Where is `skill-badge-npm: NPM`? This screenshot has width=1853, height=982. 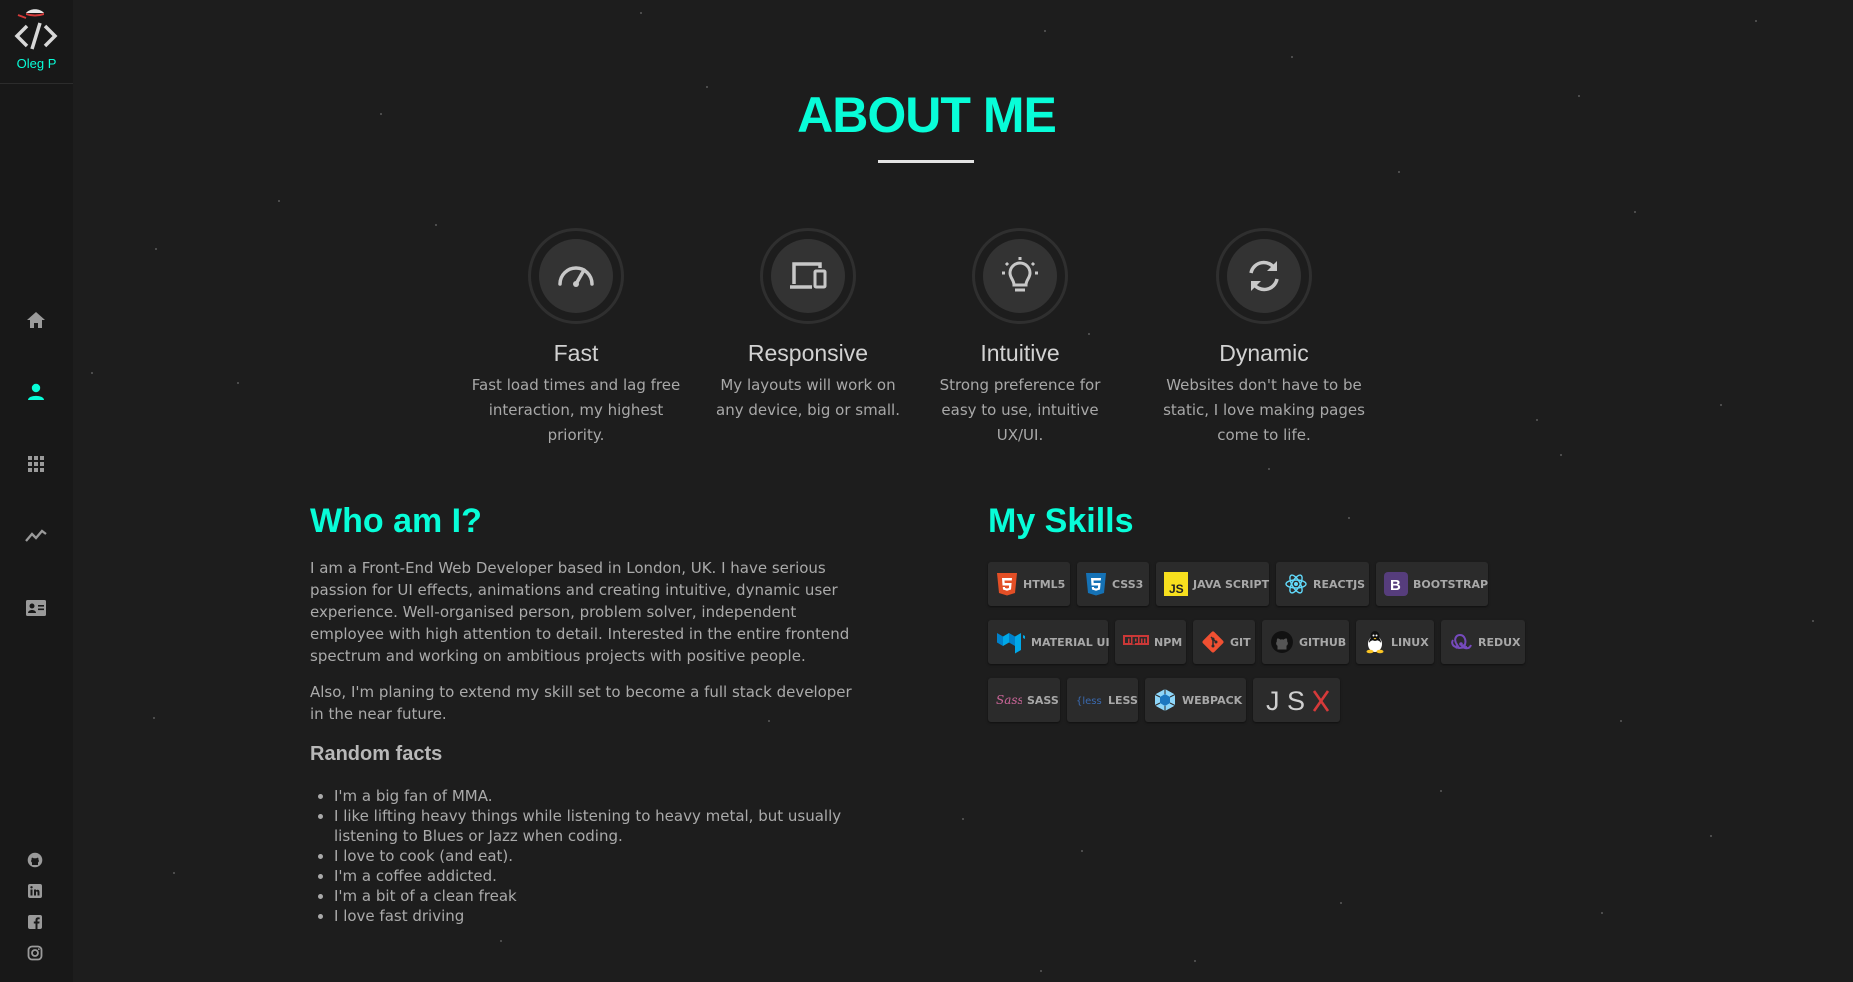 skill-badge-npm: NPM is located at coordinates (1150, 642).